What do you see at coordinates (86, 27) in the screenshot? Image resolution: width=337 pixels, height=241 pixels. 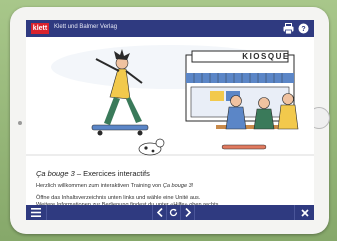 I see `publisher-name: Klett und Balmer Verlag` at bounding box center [86, 27].